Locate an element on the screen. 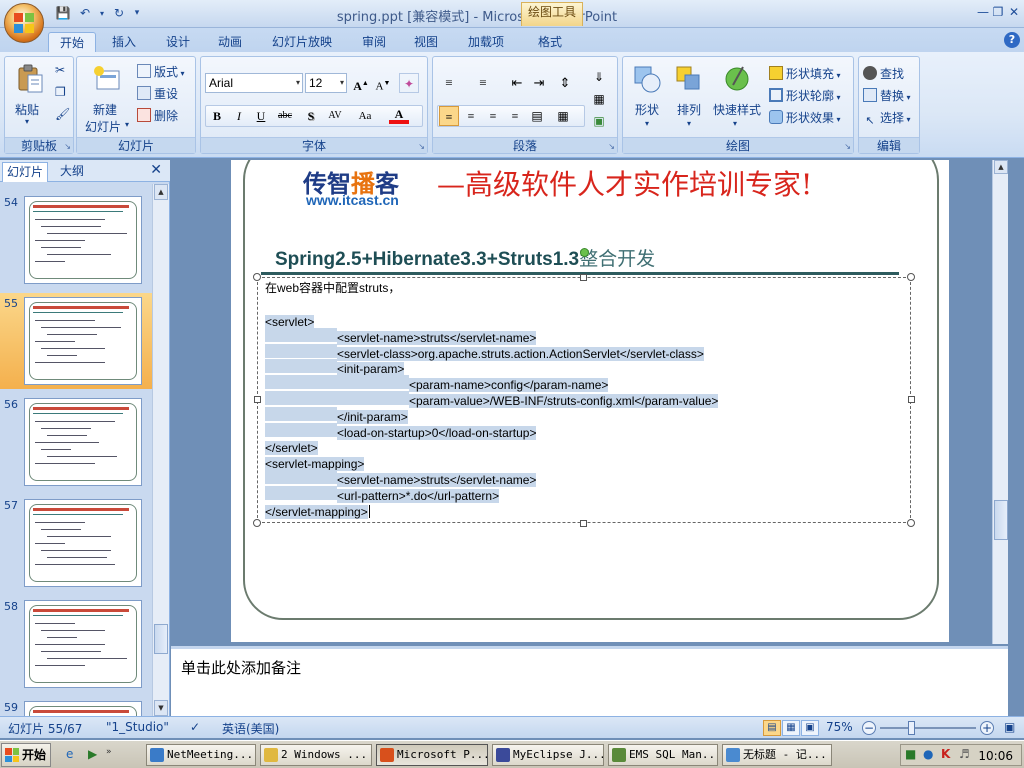  fit-to-window-icon: ▣ is located at coordinates (1009, 727).